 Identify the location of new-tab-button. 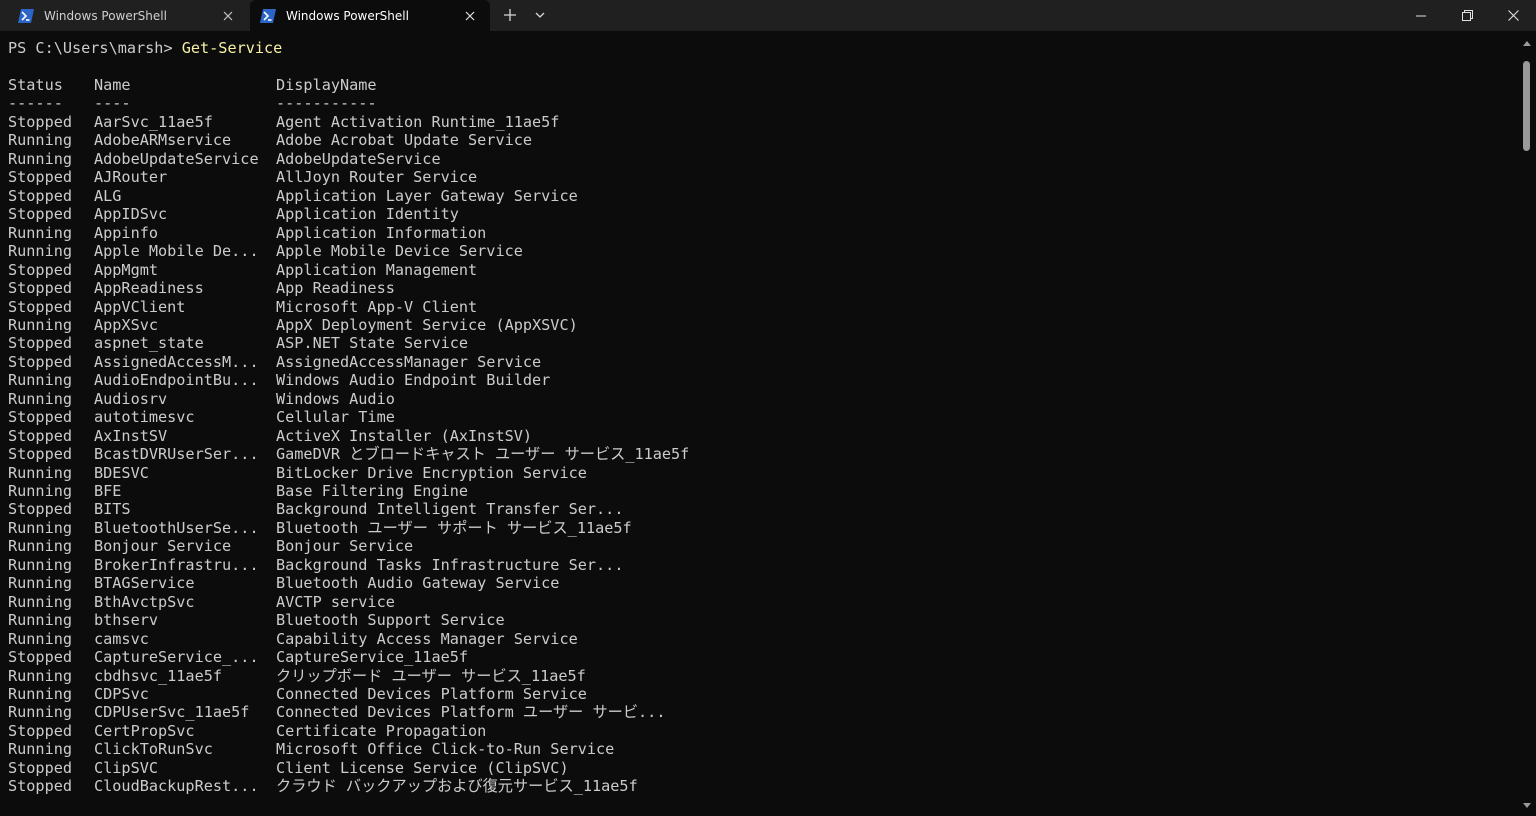
(510, 15).